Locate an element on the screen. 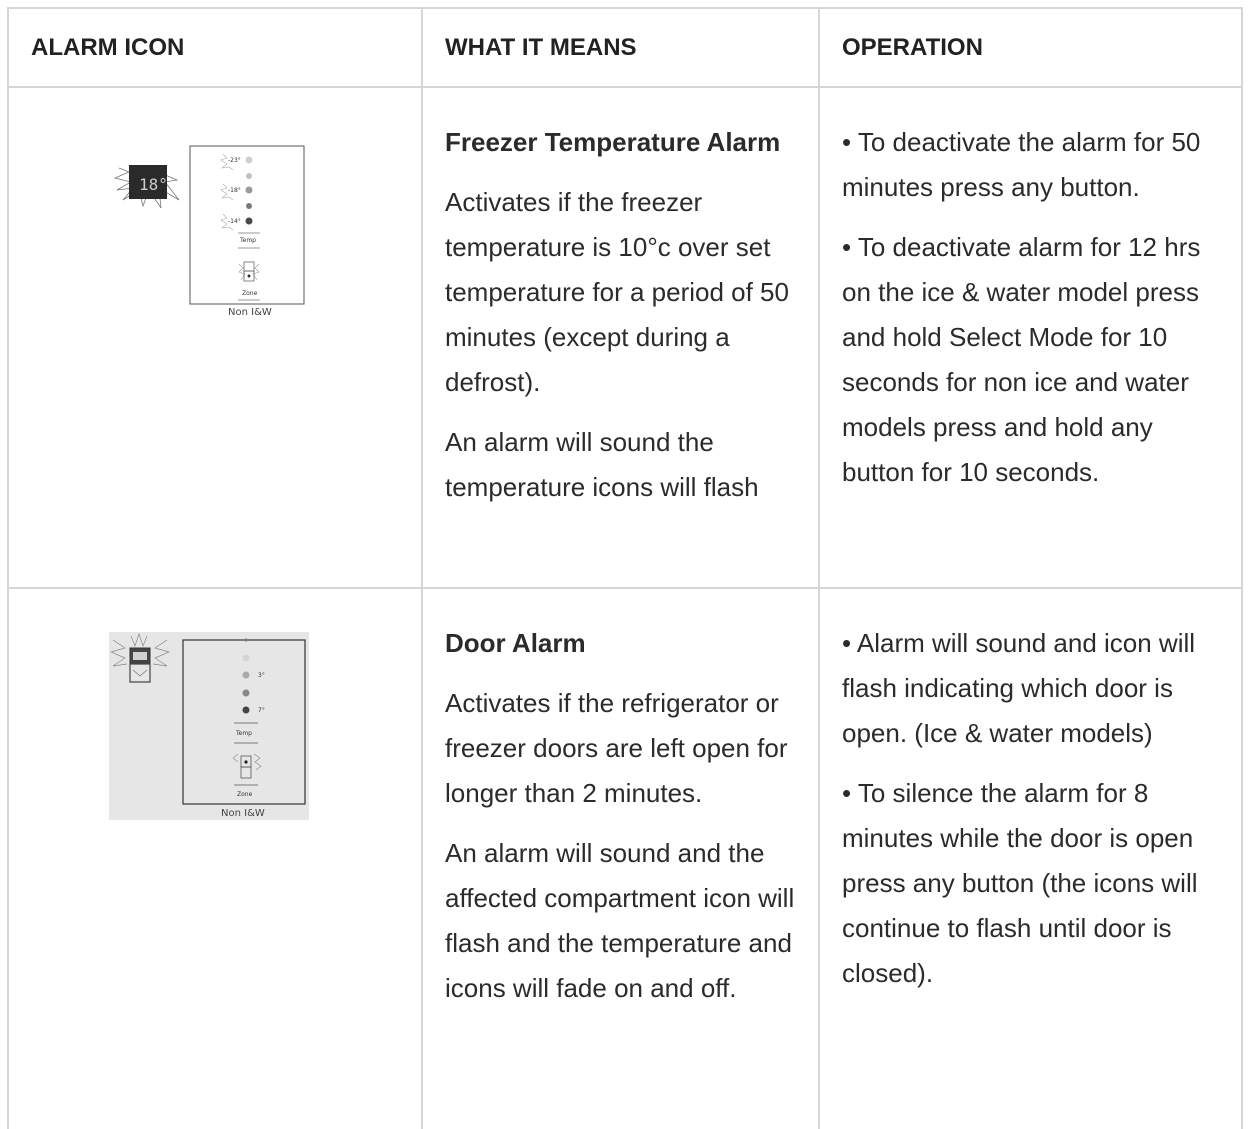 This screenshot has width=1248, height=1129. temp-label-2: -18° is located at coordinates (234, 190).